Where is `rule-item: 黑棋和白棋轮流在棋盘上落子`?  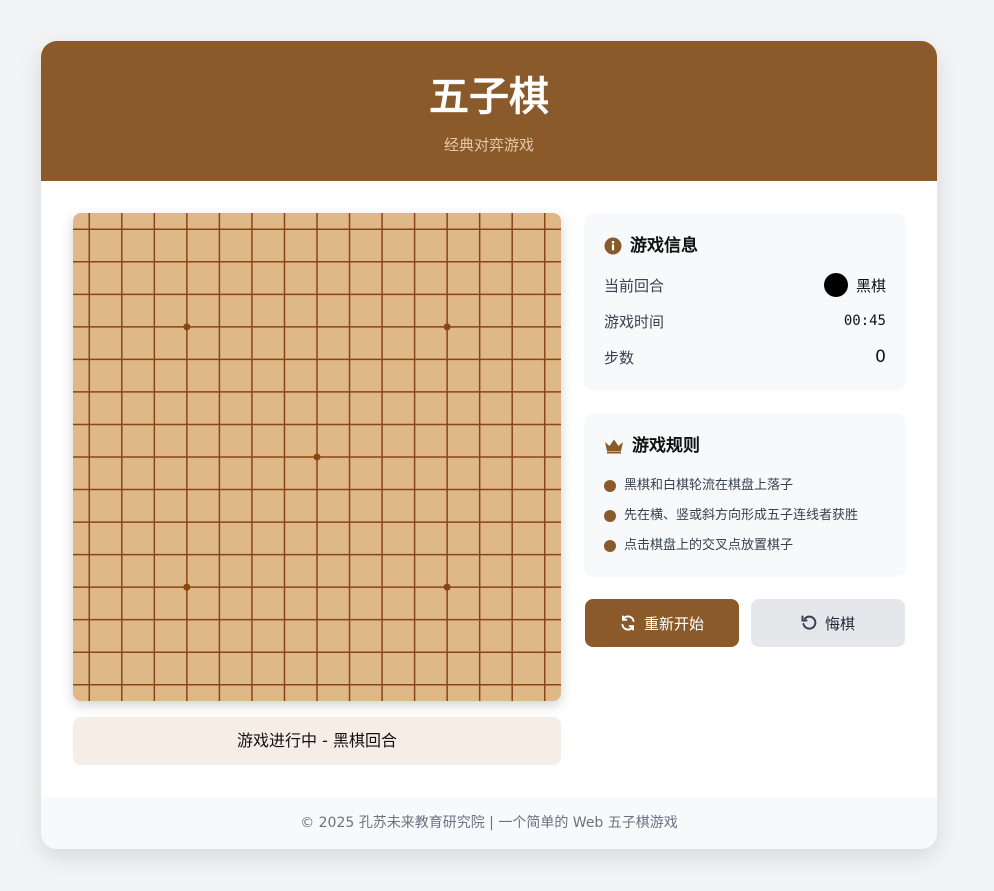
rule-item: 黑棋和白棋轮流在棋盘上落子 is located at coordinates (750, 483).